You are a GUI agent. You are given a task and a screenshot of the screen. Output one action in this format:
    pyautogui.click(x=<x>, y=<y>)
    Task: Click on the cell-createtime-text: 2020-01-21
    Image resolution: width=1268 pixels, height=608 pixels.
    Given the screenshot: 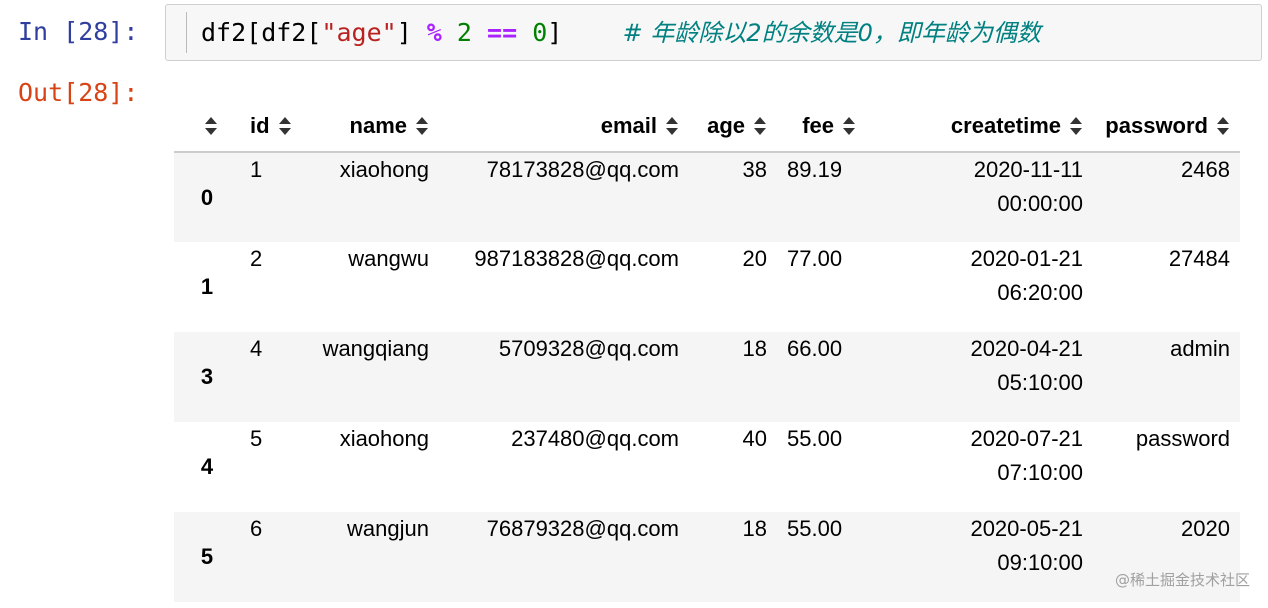 What is the action you would take?
    pyautogui.click(x=1026, y=258)
    